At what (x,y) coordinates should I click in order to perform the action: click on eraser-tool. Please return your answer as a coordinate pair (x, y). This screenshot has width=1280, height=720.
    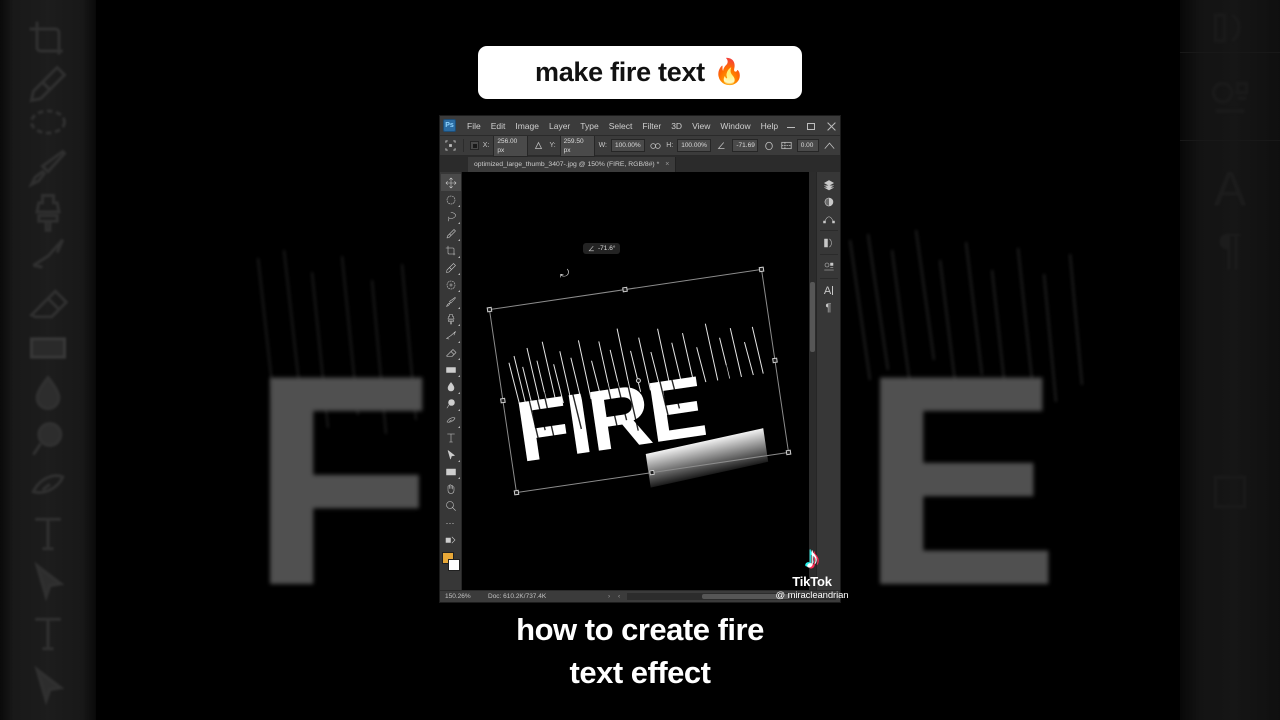
    Looking at the image, I should click on (451, 352).